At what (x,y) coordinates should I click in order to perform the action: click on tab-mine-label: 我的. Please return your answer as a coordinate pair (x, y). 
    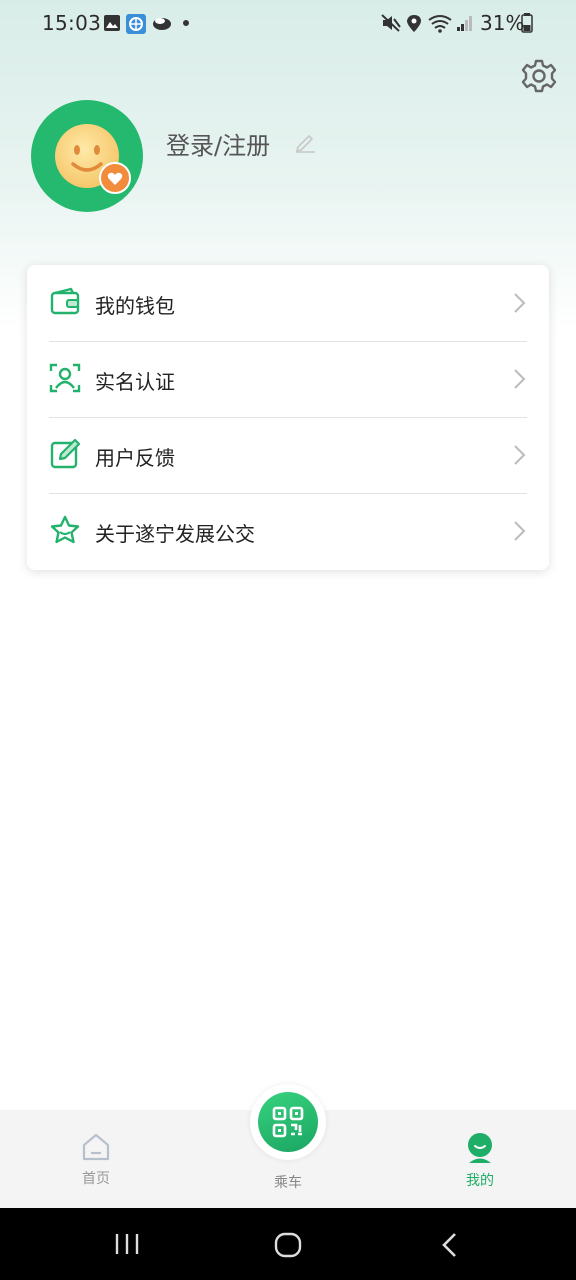
    Looking at the image, I should click on (480, 1181).